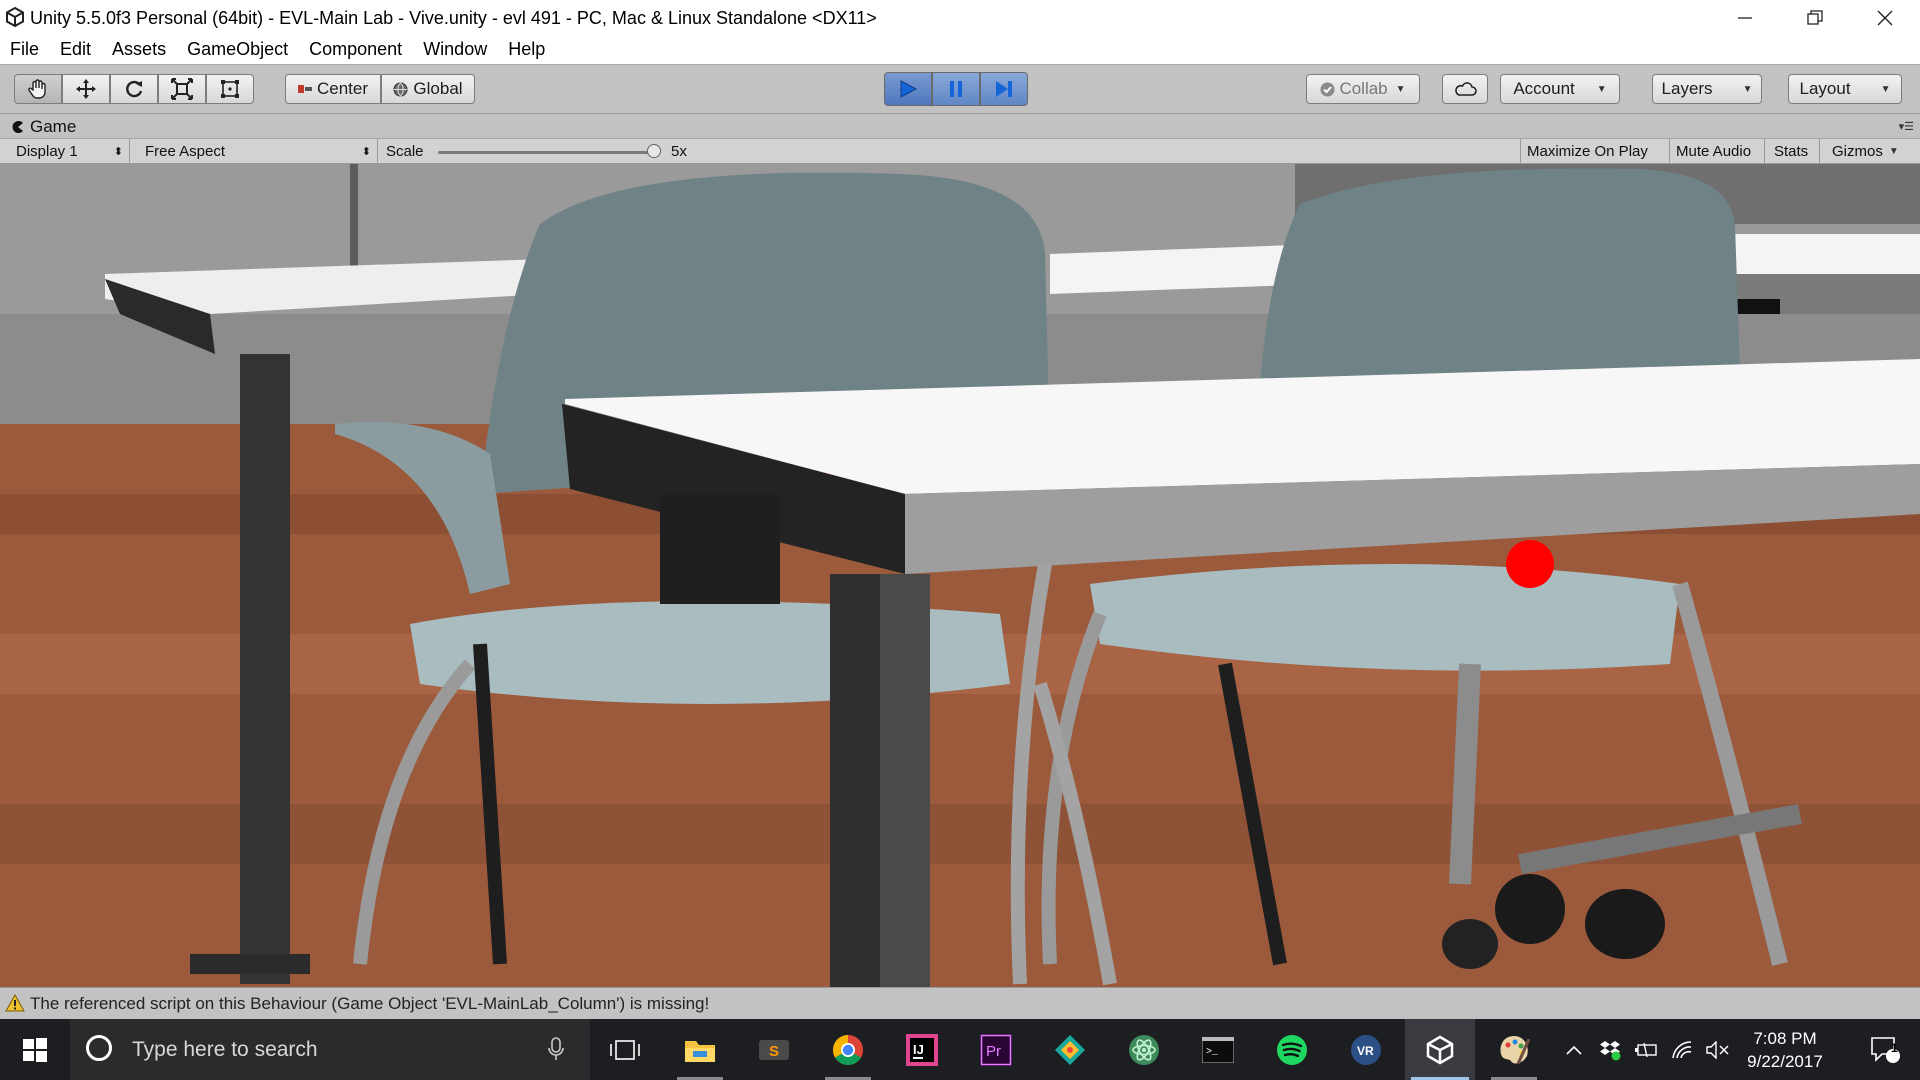  Describe the element at coordinates (1070, 1049) in the screenshot. I see `gitkraken-app` at that location.